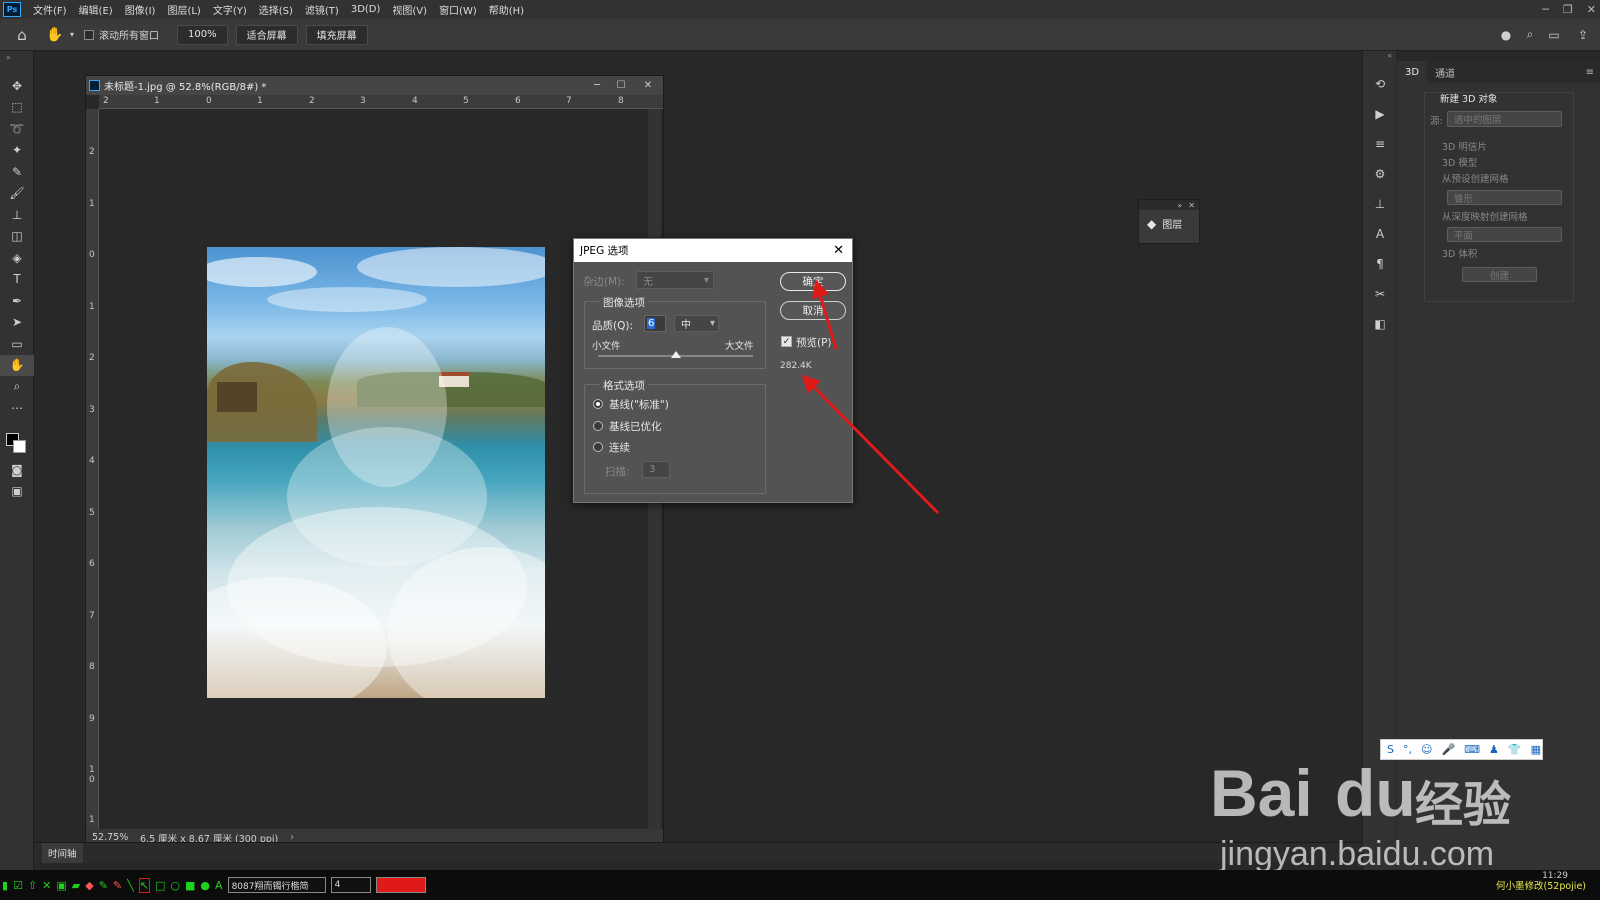 The image size is (1600, 900). What do you see at coordinates (17, 387) in the screenshot?
I see `zoom-tool-icon: ⌕` at bounding box center [17, 387].